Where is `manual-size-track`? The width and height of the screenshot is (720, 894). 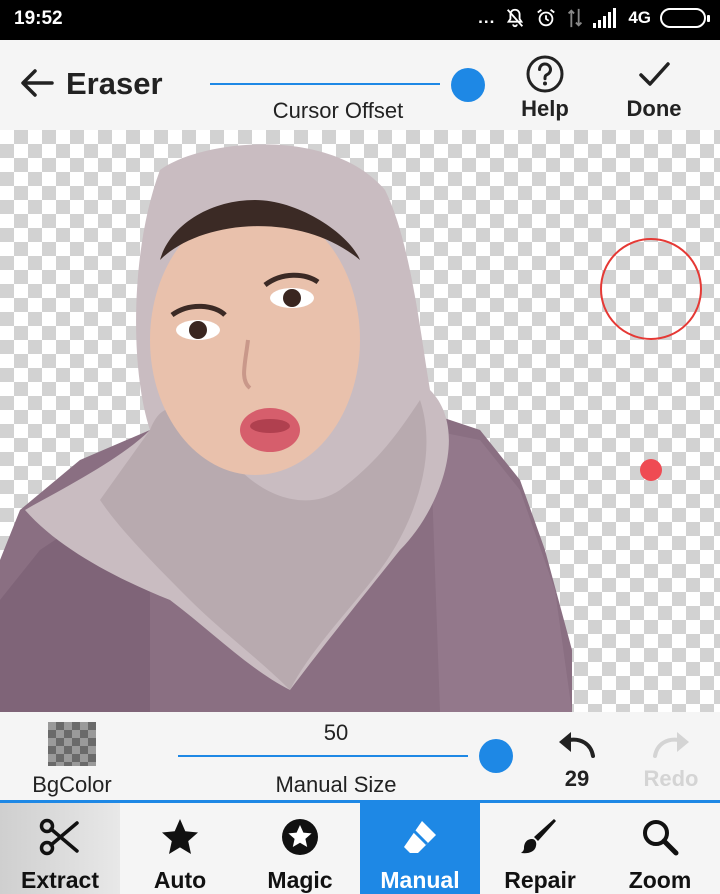 manual-size-track is located at coordinates (323, 756).